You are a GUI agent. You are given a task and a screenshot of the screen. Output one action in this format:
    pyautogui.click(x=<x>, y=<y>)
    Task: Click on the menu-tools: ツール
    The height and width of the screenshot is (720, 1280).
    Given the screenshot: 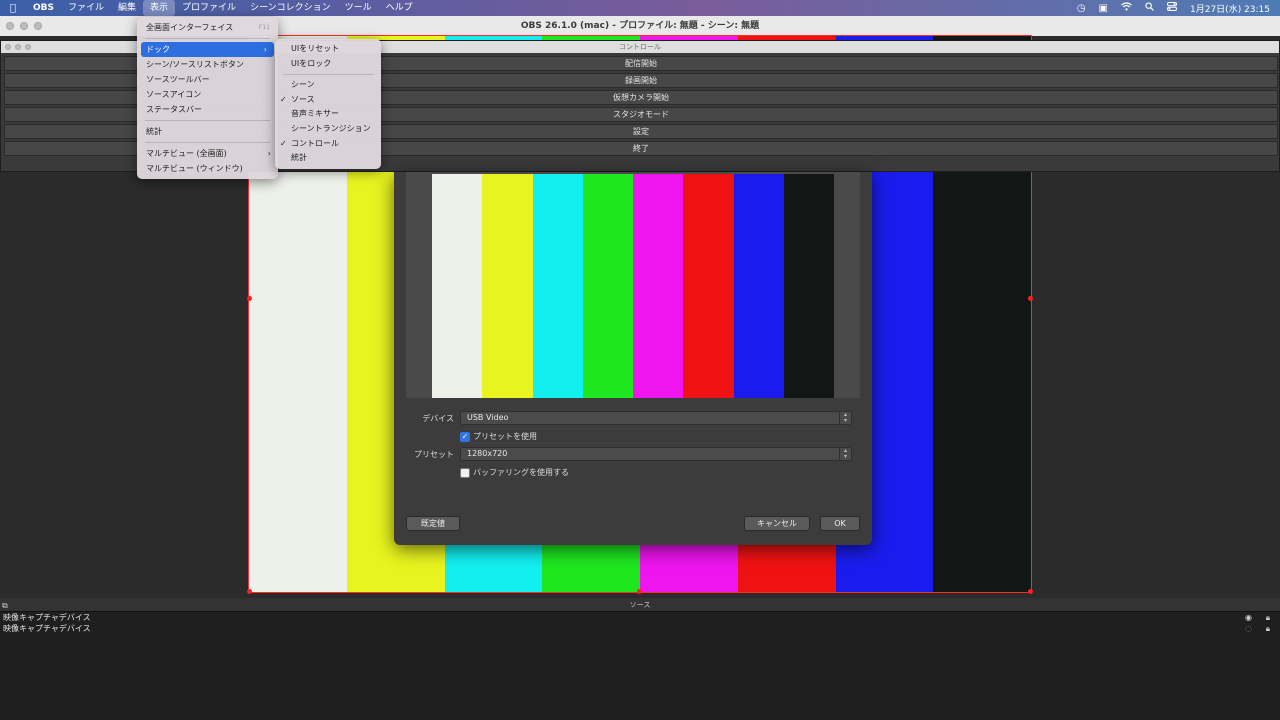 What is the action you would take?
    pyautogui.click(x=358, y=8)
    